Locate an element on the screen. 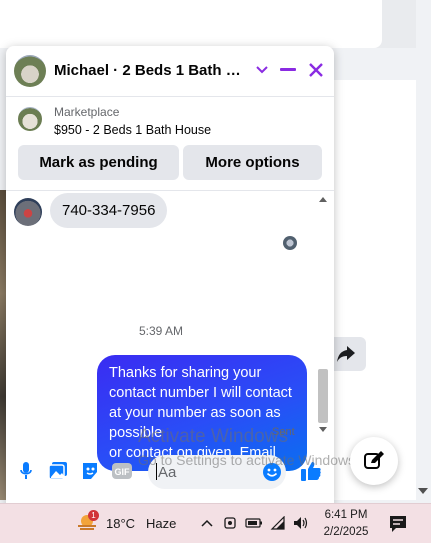  clock-date: 2/2/2025 is located at coordinates (346, 532).